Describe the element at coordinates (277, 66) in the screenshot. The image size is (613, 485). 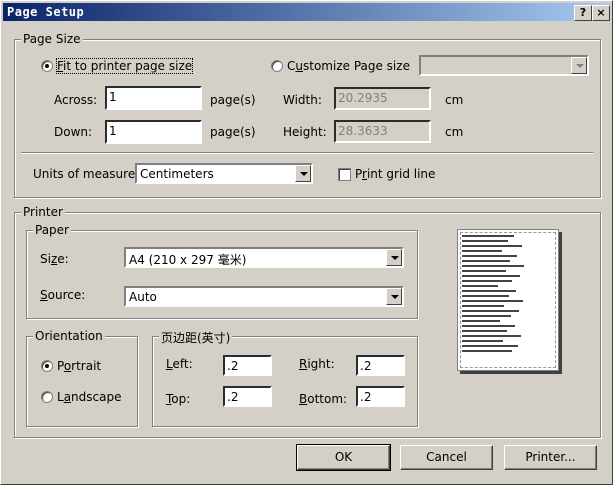
I see `customize-page-size-radio` at that location.